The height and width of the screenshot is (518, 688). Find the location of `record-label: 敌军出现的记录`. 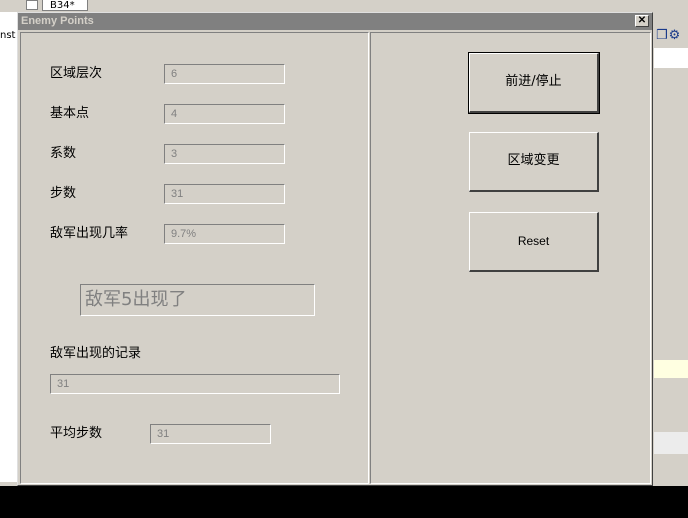

record-label: 敌军出现的记录 is located at coordinates (96, 353).